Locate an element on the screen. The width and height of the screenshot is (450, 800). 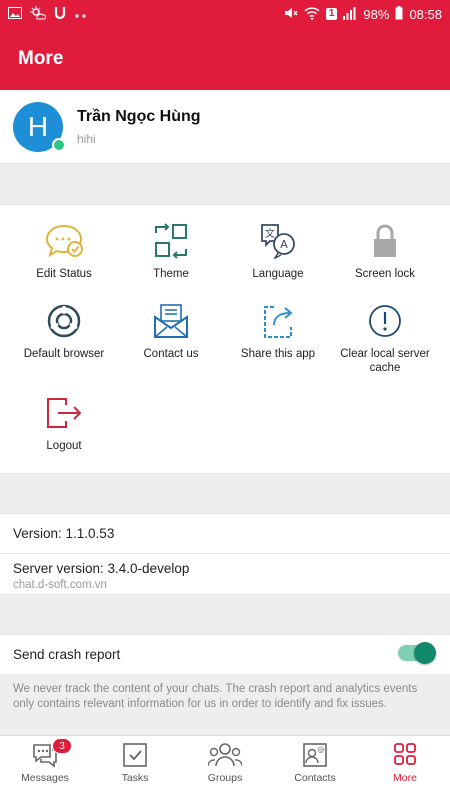
mute-icon is located at coordinates (291, 14).